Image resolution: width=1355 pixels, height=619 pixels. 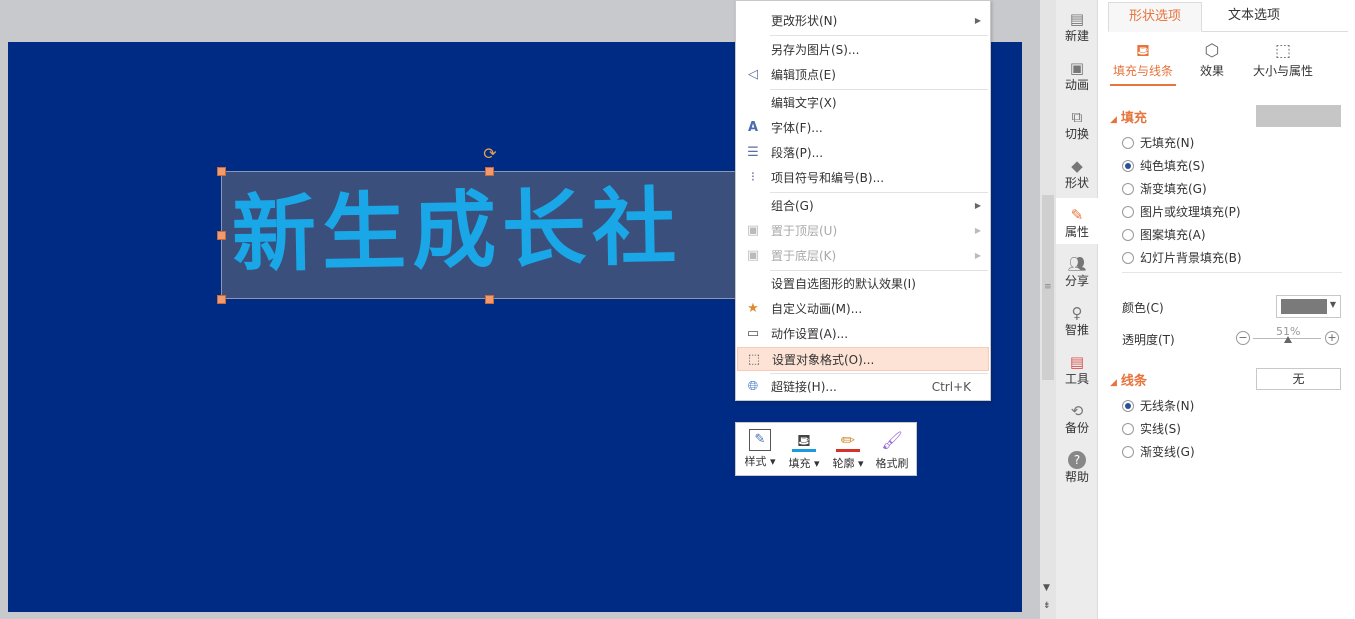 What do you see at coordinates (1076, 85) in the screenshot?
I see `sidebar-item-label: 动画` at bounding box center [1076, 85].